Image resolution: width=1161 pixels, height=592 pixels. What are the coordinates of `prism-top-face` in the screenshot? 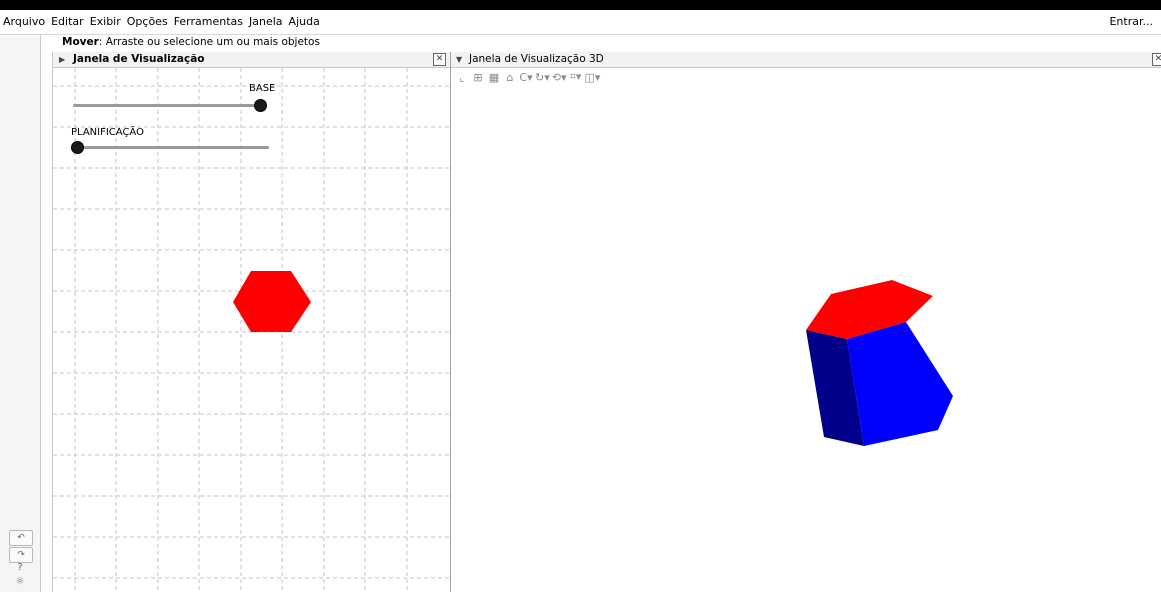 It's located at (869, 309).